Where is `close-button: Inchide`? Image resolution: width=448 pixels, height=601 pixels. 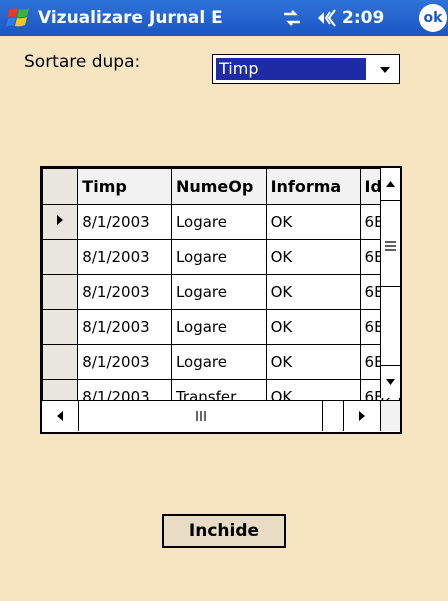 close-button: Inchide is located at coordinates (224, 531).